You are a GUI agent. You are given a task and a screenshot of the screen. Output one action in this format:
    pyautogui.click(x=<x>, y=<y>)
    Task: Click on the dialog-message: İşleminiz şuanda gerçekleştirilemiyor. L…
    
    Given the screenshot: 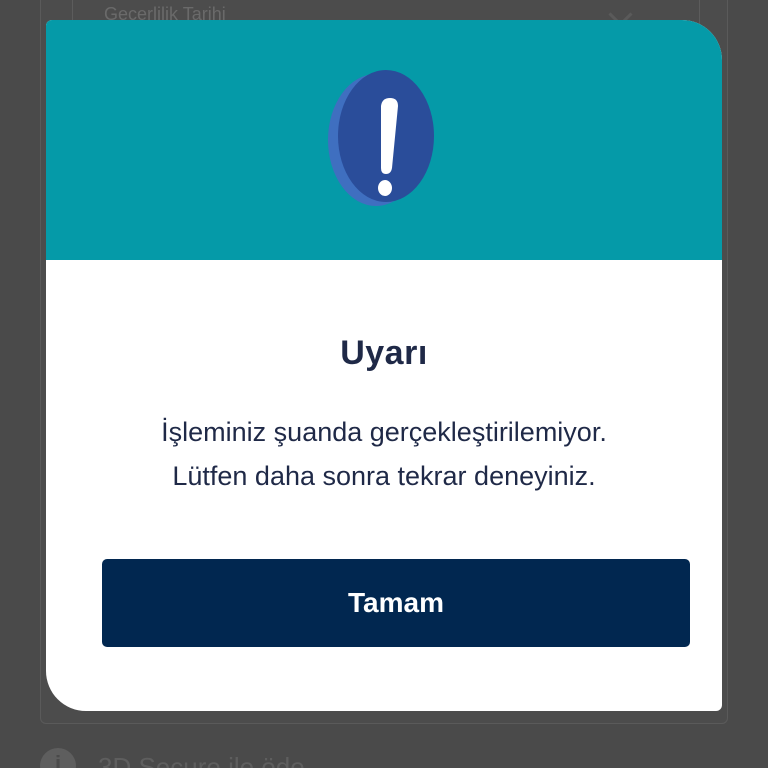 What is the action you would take?
    pyautogui.click(x=384, y=454)
    